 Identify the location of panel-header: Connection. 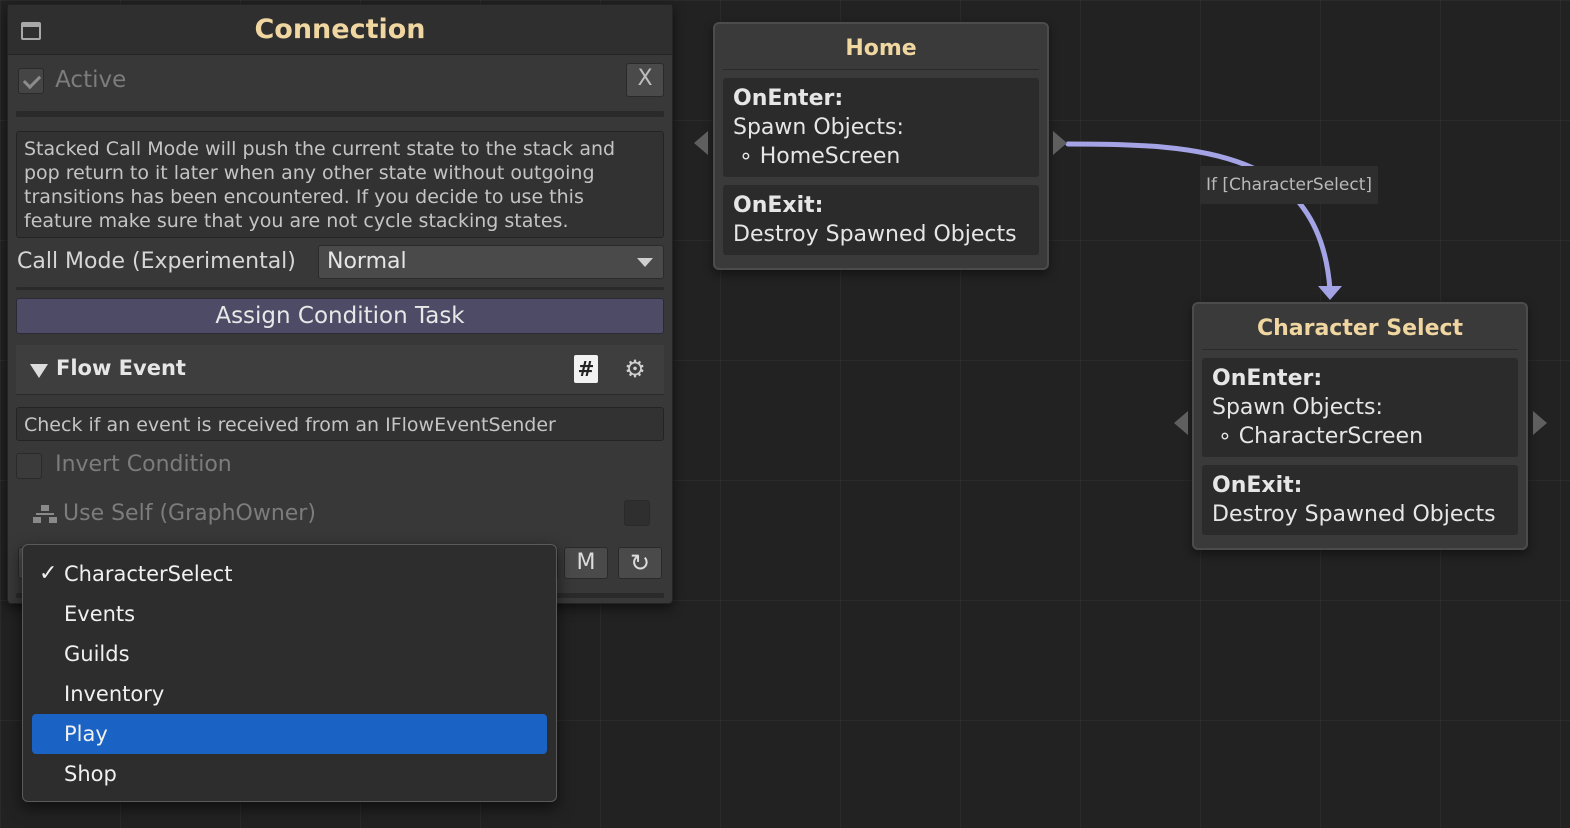
(340, 30).